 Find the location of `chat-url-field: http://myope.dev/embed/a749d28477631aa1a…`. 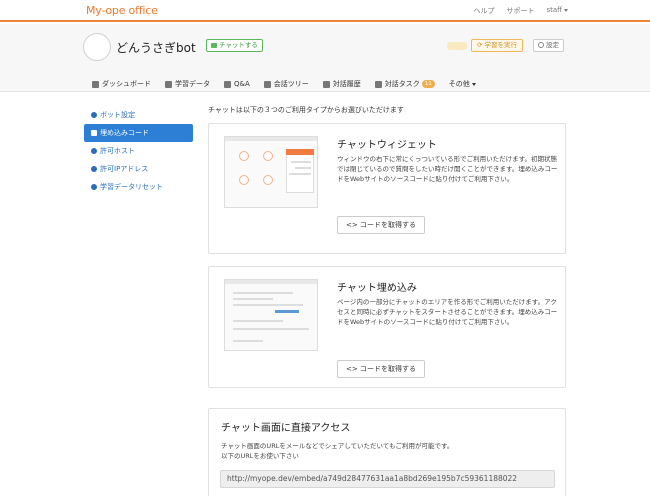

chat-url-field: http://myope.dev/embed/a749d28477631aa1a… is located at coordinates (387, 479).